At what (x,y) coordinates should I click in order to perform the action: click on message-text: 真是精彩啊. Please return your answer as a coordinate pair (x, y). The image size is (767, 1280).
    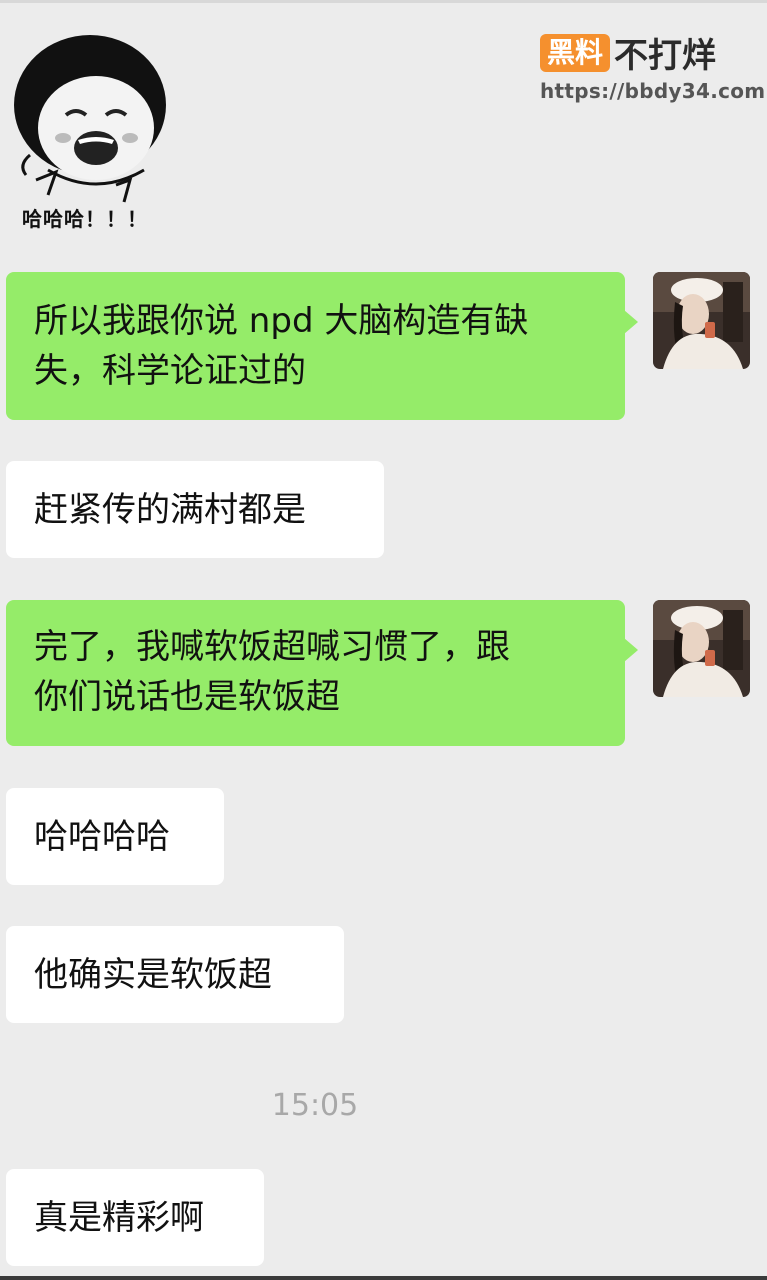
    Looking at the image, I should click on (119, 1218).